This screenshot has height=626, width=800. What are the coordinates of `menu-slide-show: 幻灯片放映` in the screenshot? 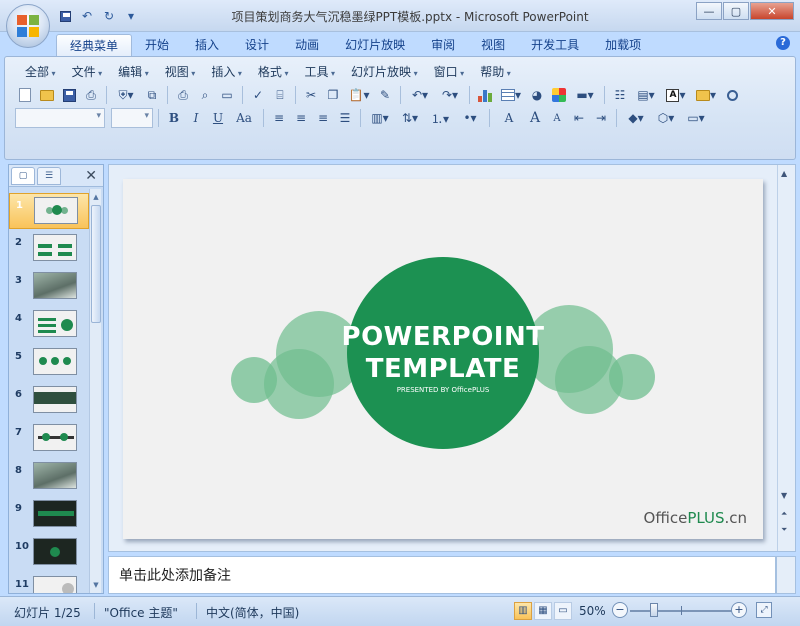 It's located at (384, 72).